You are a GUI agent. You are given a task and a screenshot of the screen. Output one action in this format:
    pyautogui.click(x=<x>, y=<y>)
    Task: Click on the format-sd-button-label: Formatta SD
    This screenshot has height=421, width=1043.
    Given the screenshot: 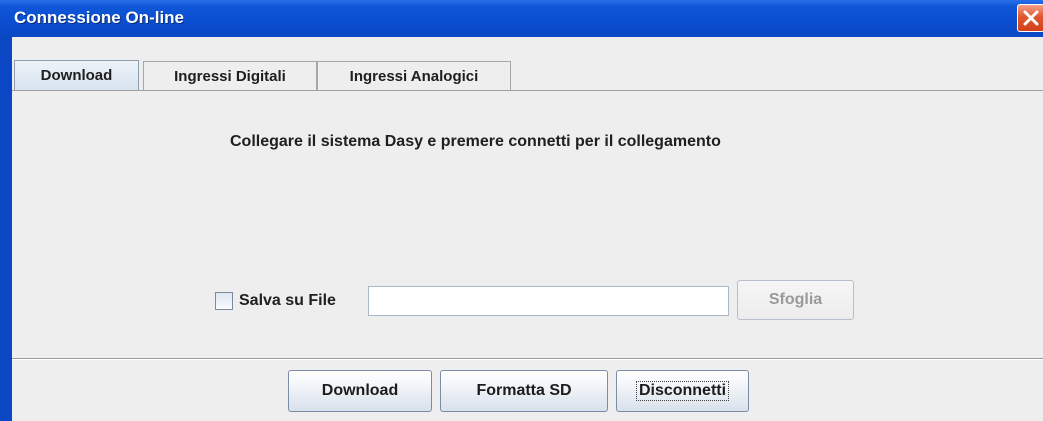 What is the action you would take?
    pyautogui.click(x=524, y=390)
    